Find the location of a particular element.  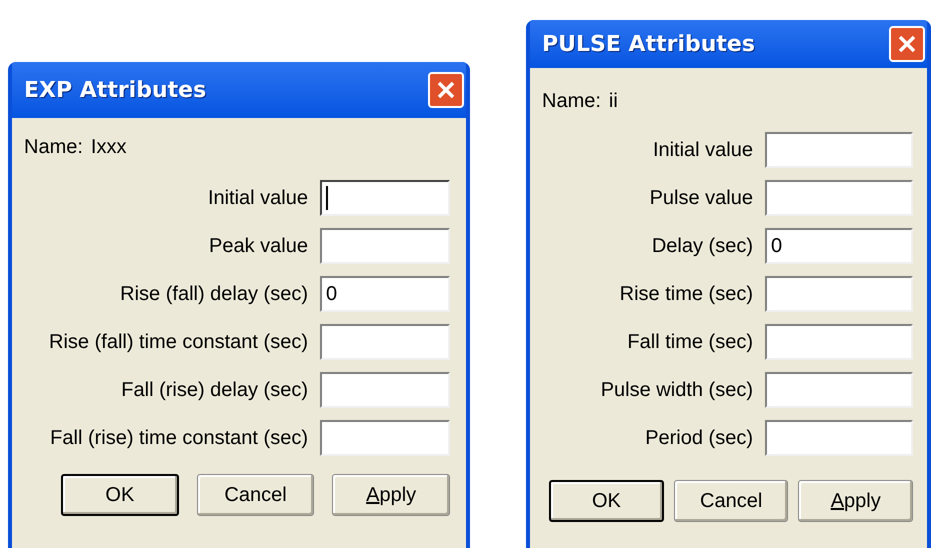

name-value: Ixxx is located at coordinates (108, 147).